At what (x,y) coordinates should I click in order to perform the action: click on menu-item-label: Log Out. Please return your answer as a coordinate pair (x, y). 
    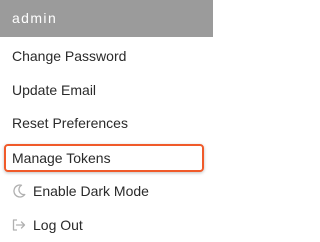
    Looking at the image, I should click on (58, 225).